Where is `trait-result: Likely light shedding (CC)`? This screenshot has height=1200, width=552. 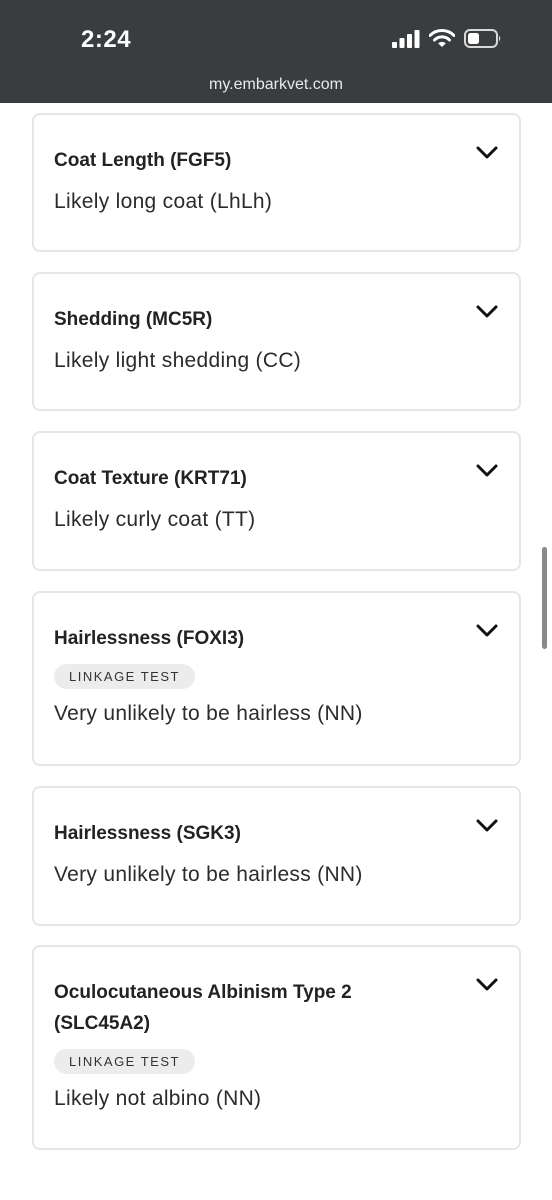 trait-result: Likely light shedding (CC) is located at coordinates (178, 360).